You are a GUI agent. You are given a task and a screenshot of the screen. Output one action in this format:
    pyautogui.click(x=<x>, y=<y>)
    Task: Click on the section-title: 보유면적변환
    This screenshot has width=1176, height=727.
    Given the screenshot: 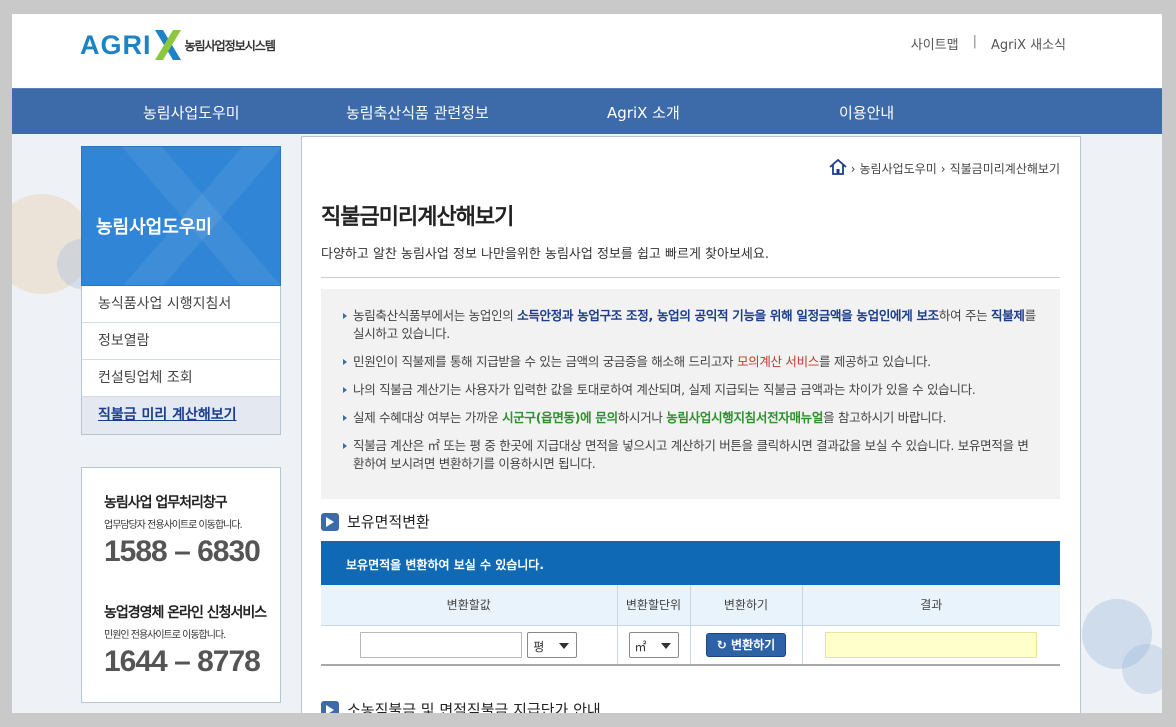 What is the action you would take?
    pyautogui.click(x=388, y=522)
    